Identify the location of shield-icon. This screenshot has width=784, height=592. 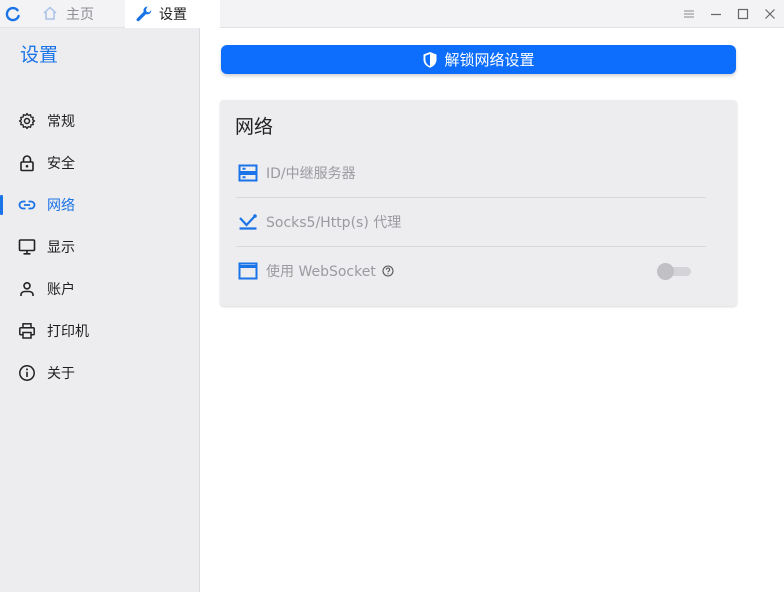
(430, 60).